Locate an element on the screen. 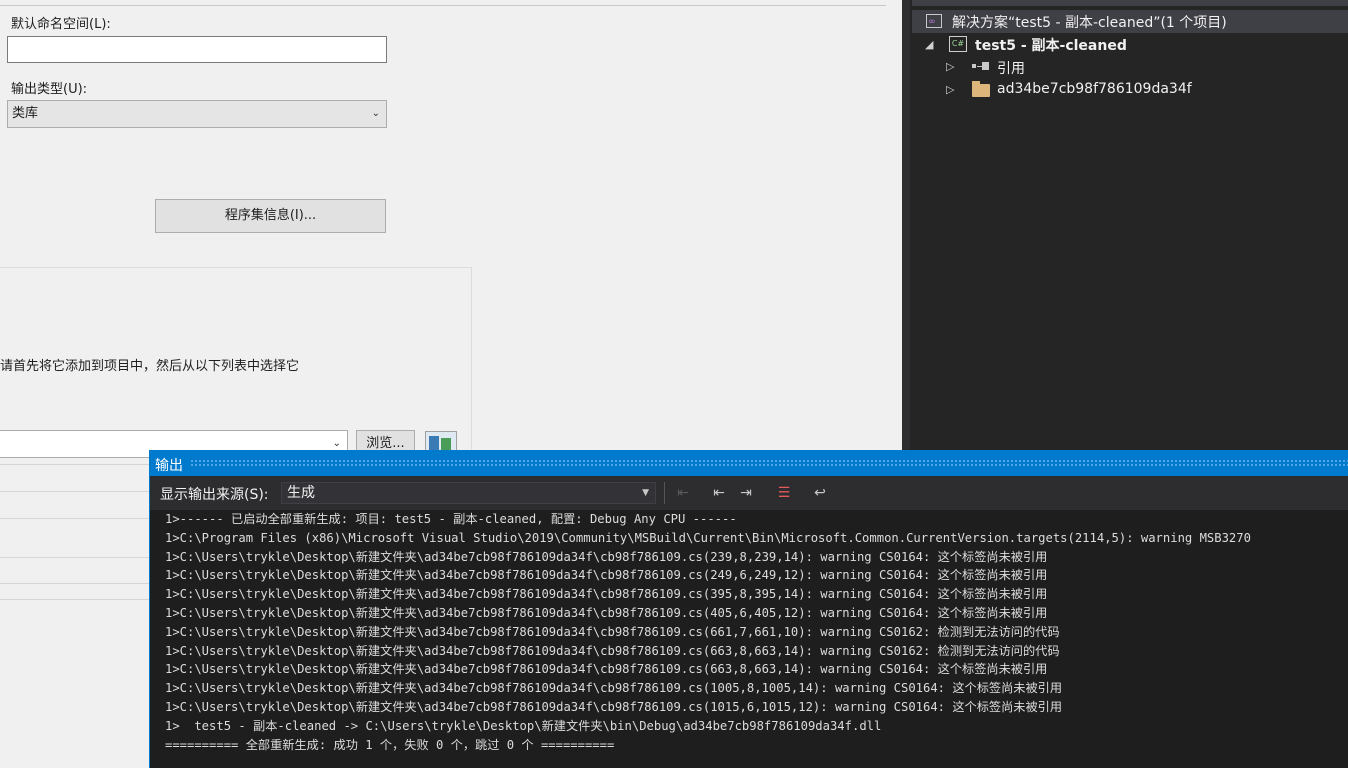  word-wrap-icon: ↩ is located at coordinates (820, 493).